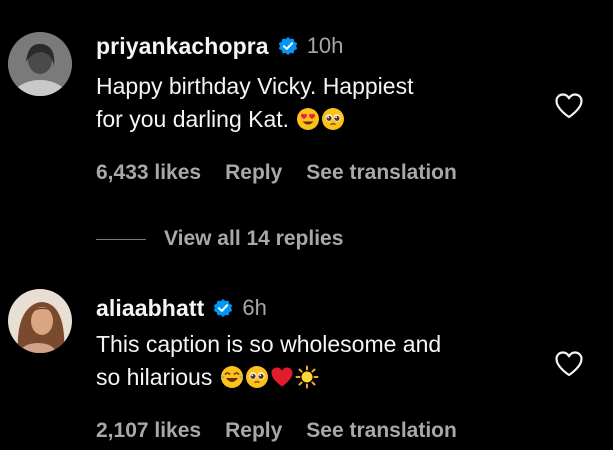  Describe the element at coordinates (150, 308) in the screenshot. I see `username: aliaabhatt` at that location.